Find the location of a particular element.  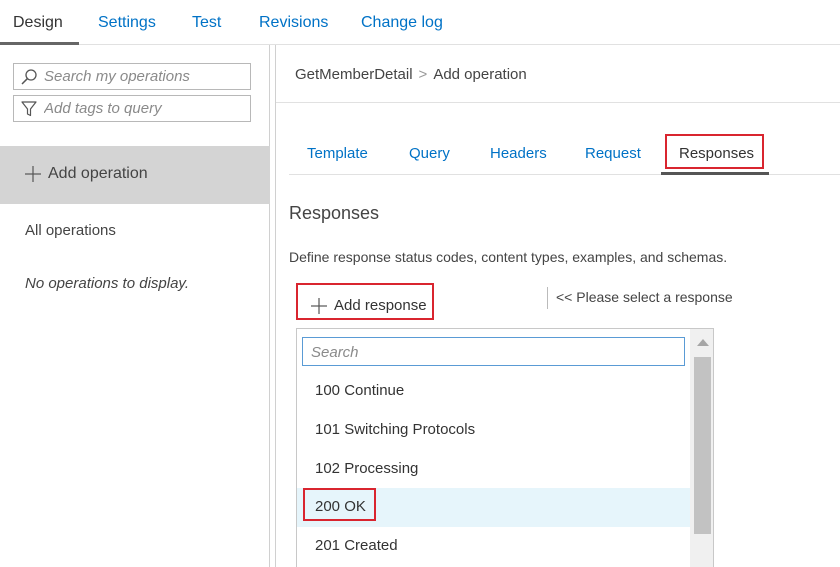

tab-revisions: Revisions is located at coordinates (293, 23).